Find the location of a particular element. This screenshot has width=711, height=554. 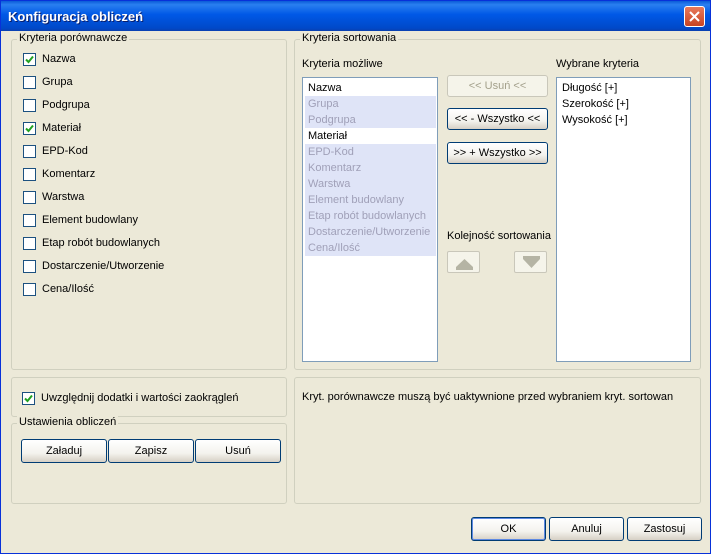

compare-checkbox-label: Materiał is located at coordinates (62, 128).